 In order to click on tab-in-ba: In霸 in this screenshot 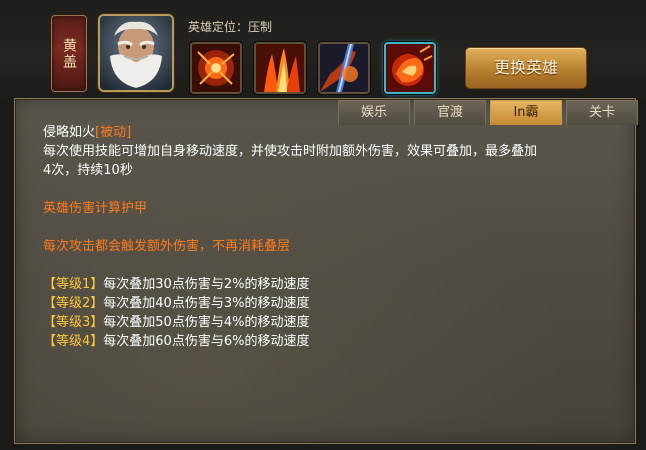, I will do `click(526, 112)`.